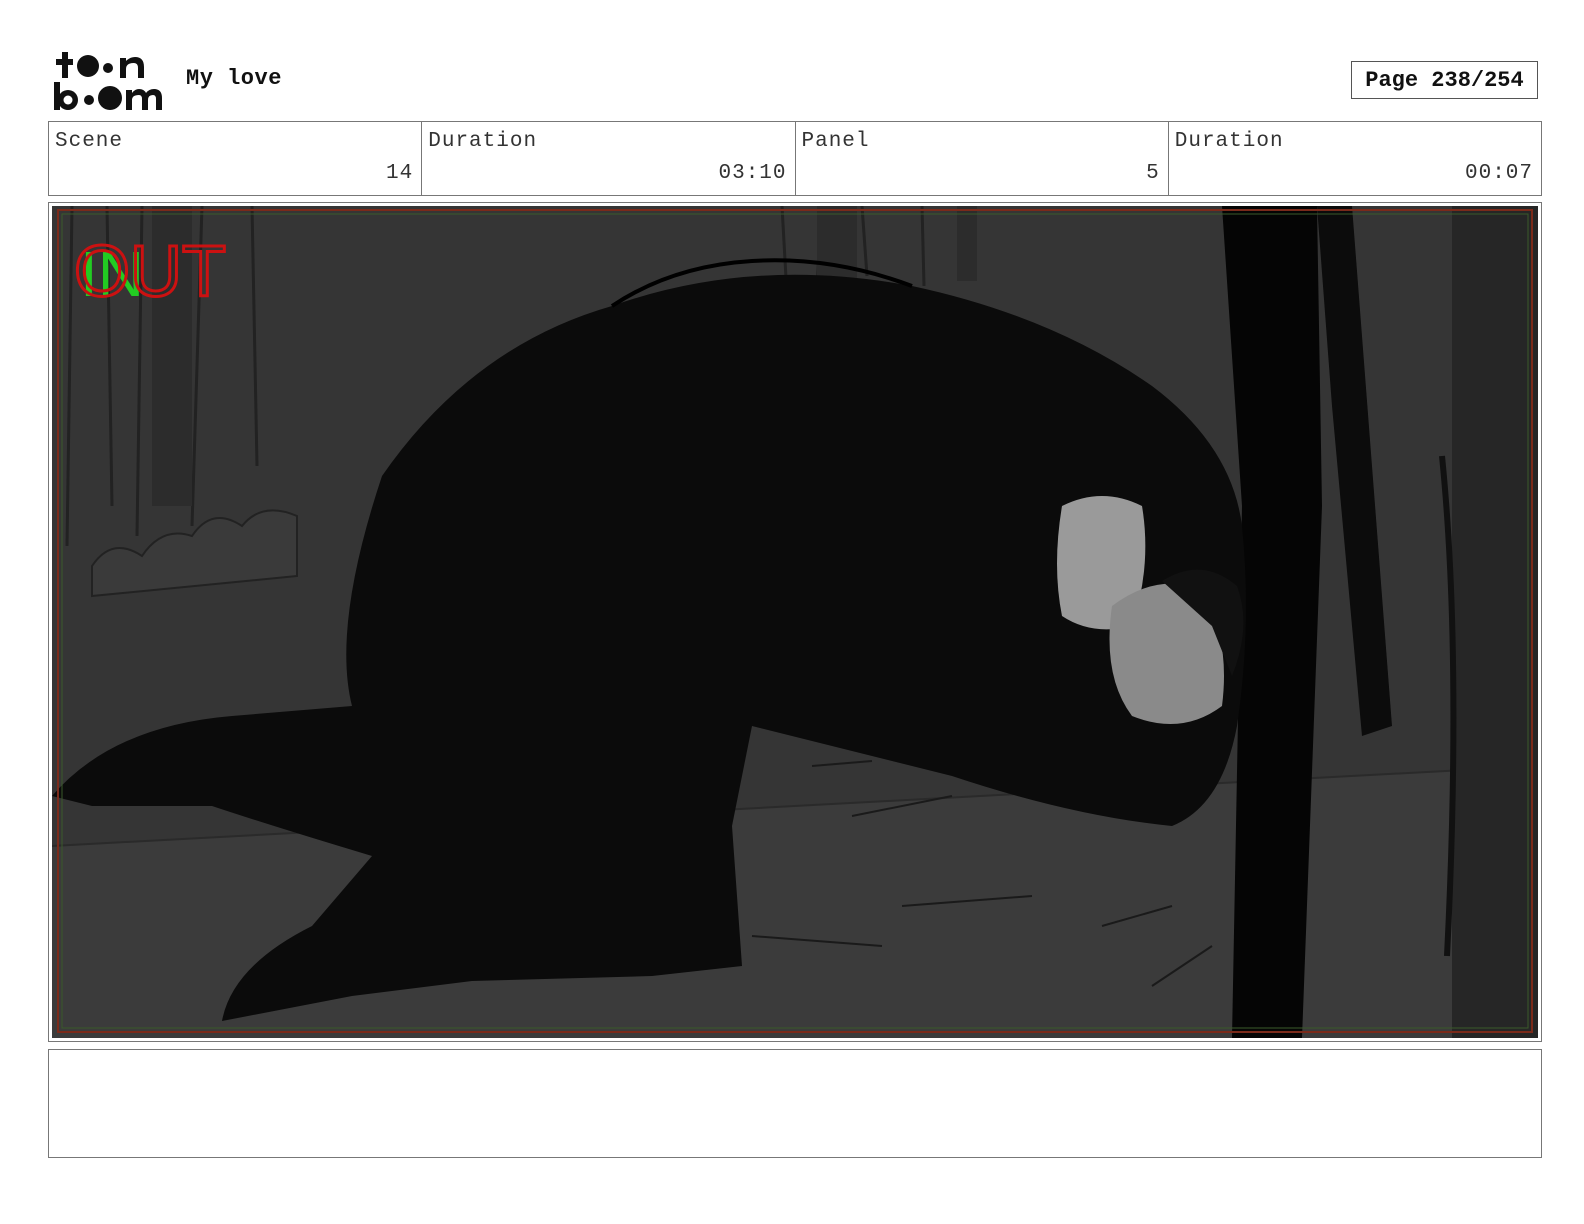  What do you see at coordinates (835, 141) in the screenshot?
I see `panel-label: Panel` at bounding box center [835, 141].